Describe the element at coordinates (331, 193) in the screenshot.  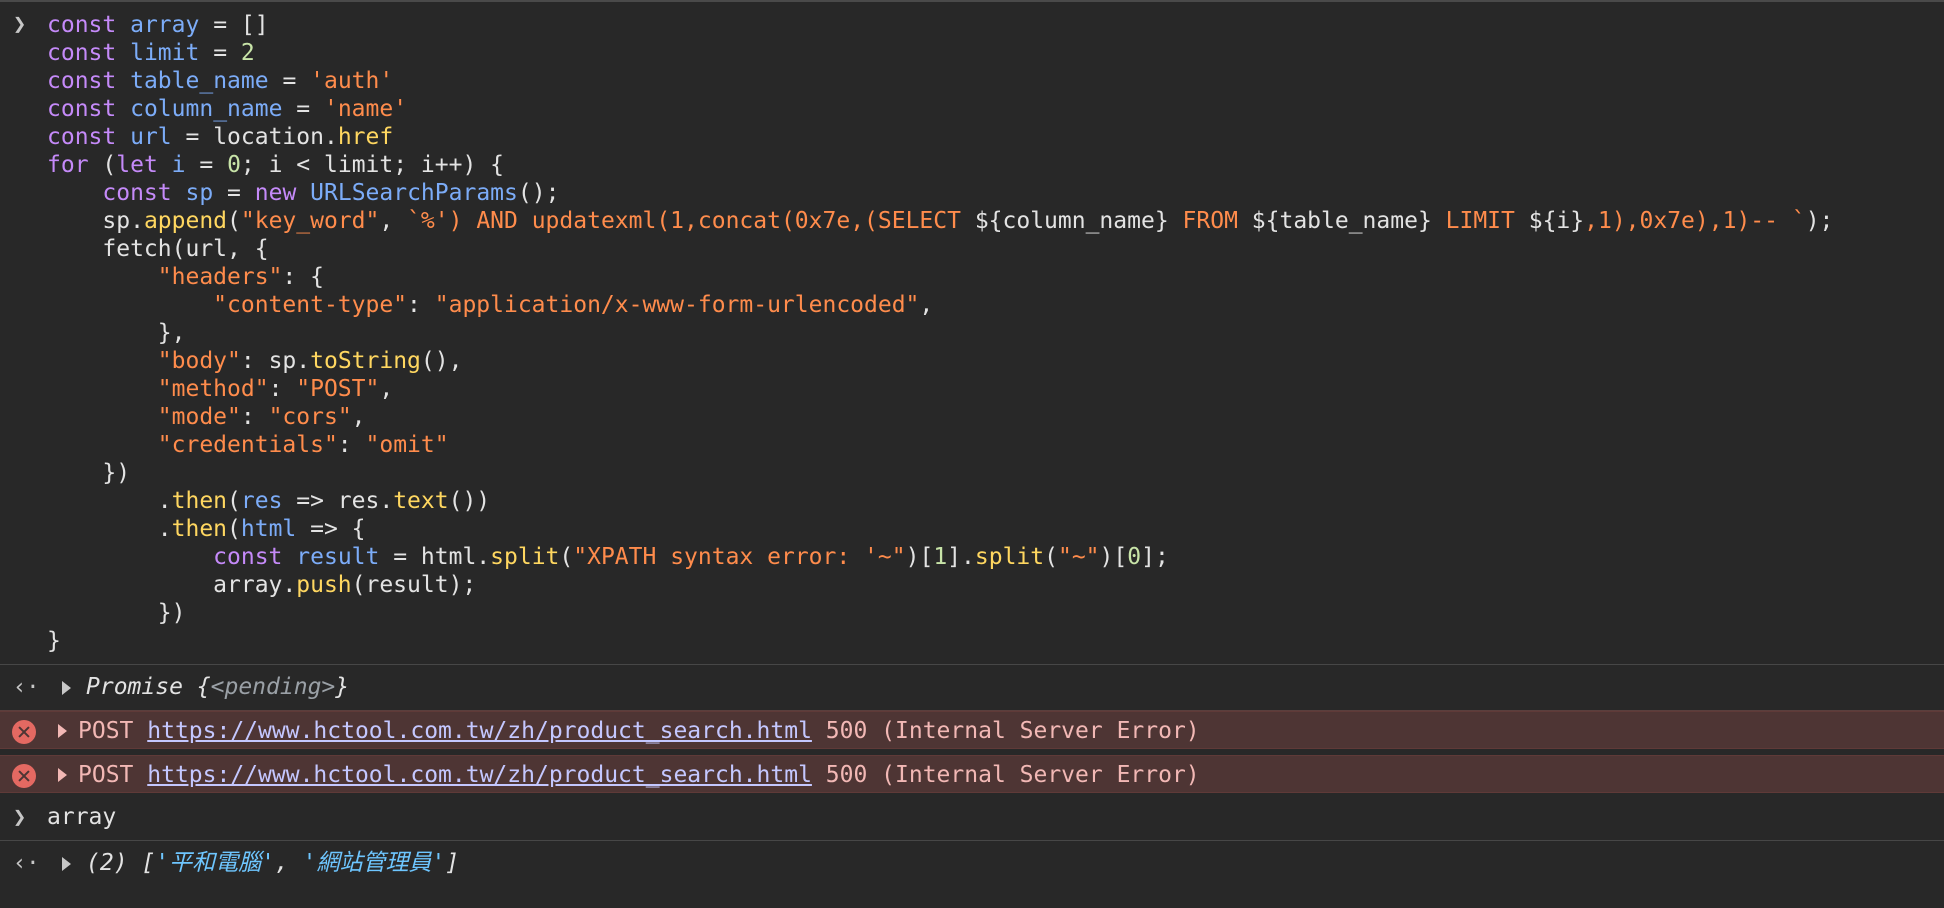
I see `code-line: const sp = new URLSearchParams();` at that location.